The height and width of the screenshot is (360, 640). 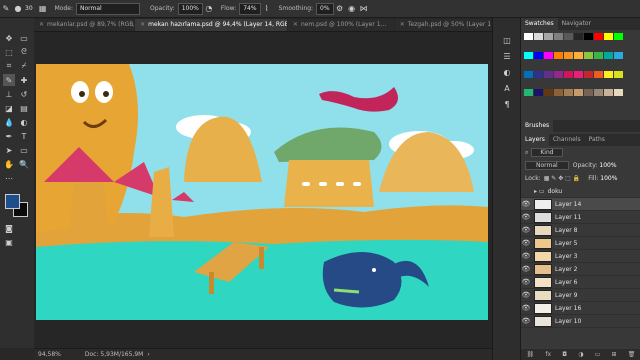 What do you see at coordinates (325, 8) in the screenshot?
I see `smoothing-input: 0%` at bounding box center [325, 8].